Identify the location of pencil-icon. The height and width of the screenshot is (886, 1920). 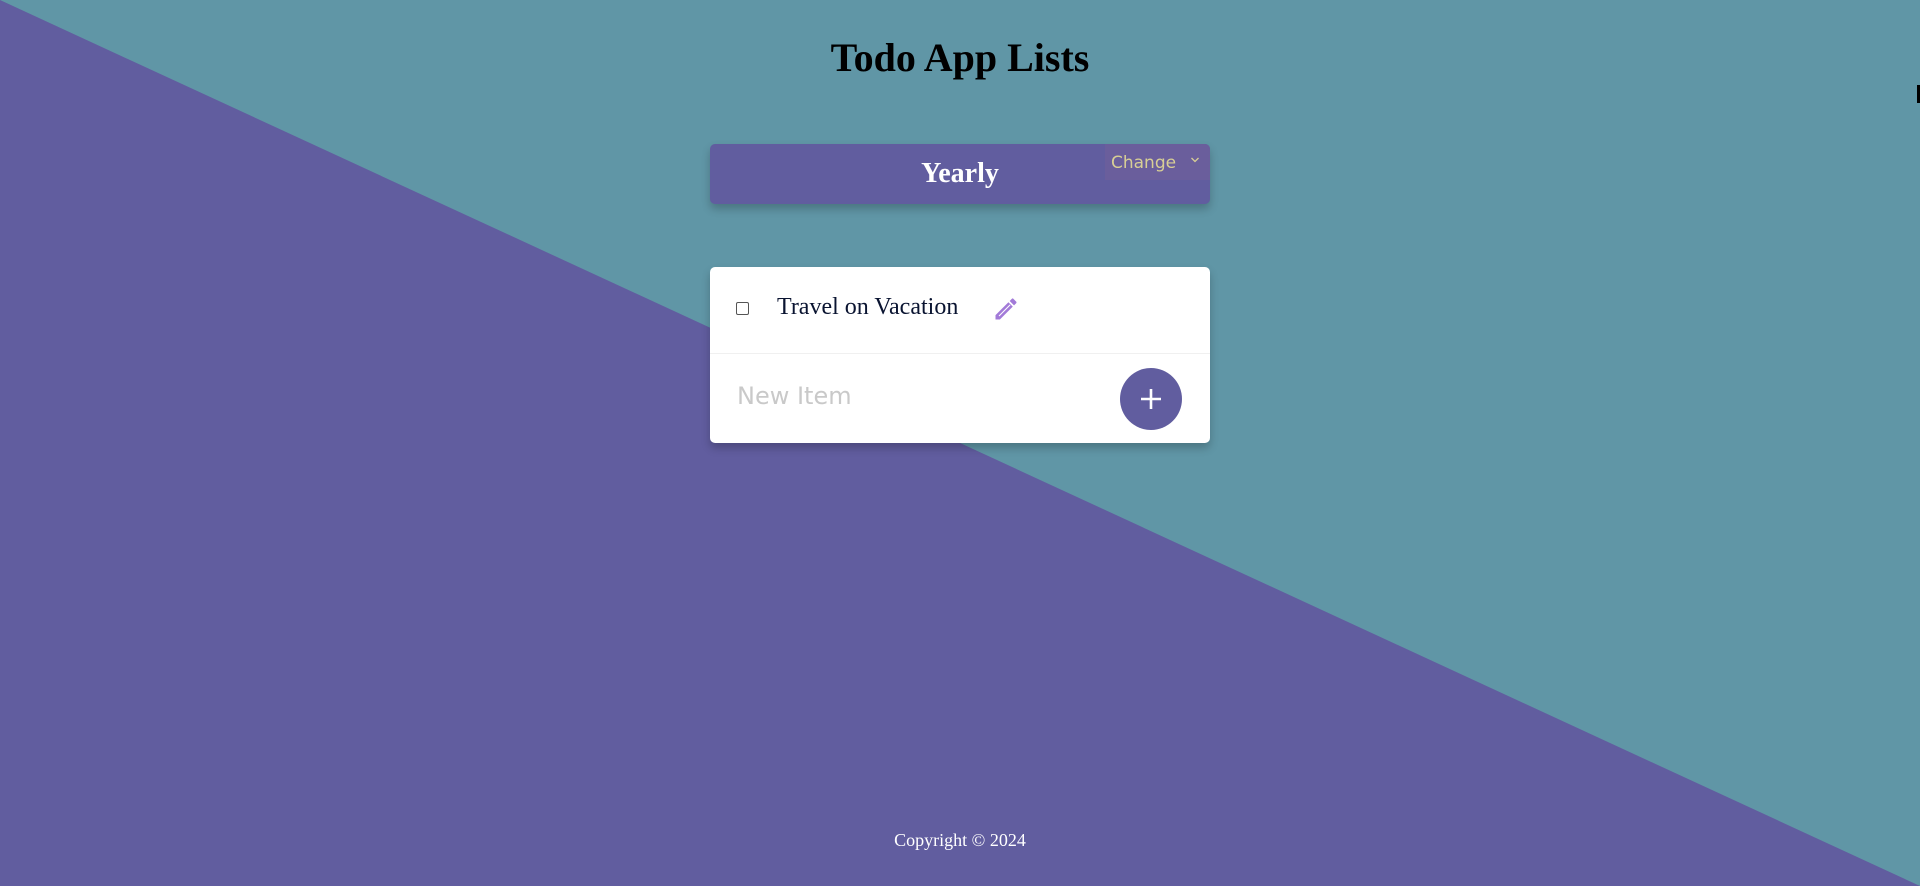
(1006, 309).